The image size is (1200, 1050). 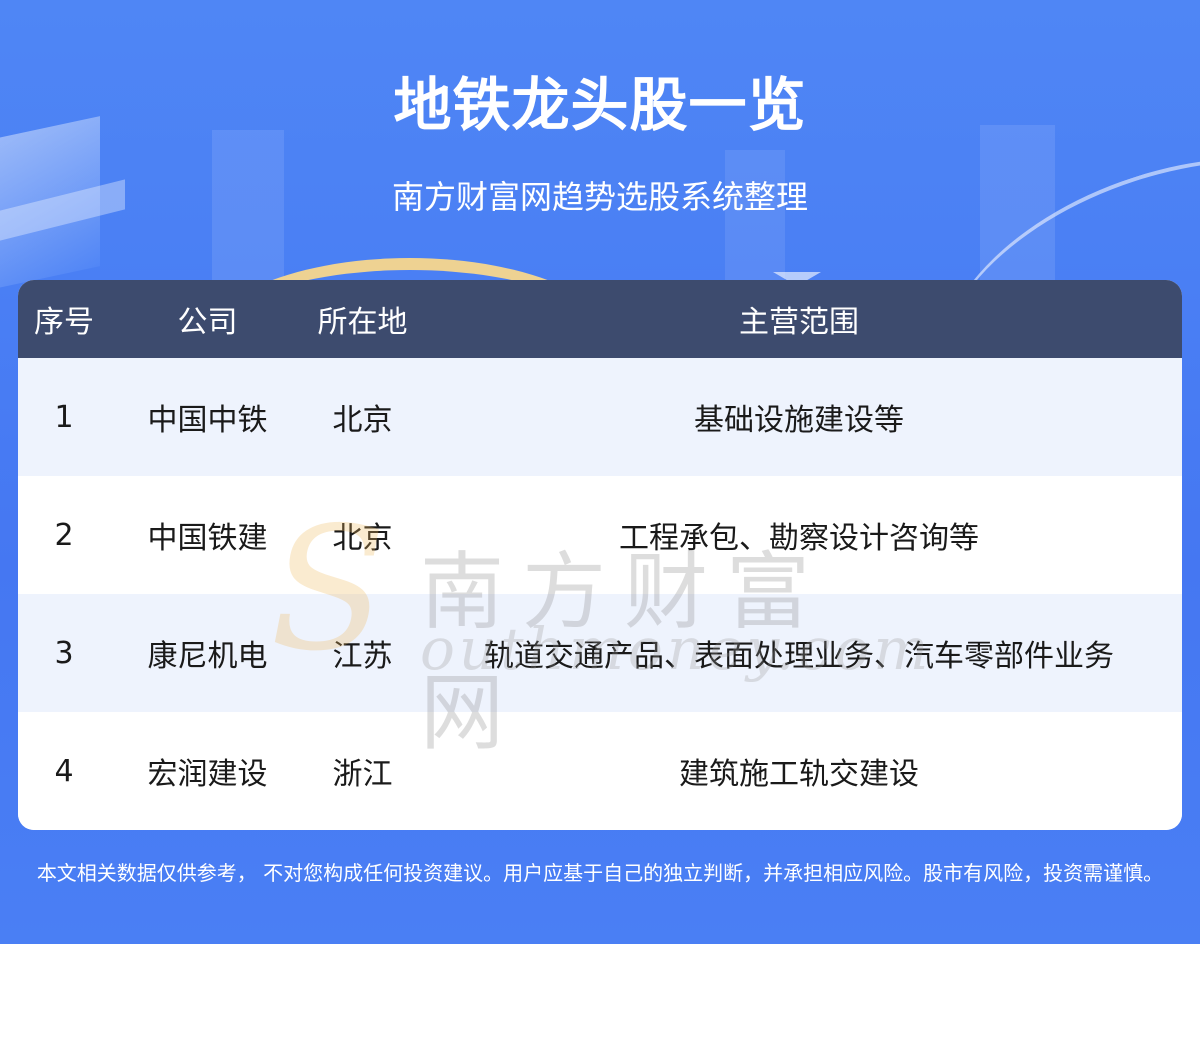 What do you see at coordinates (362, 656) in the screenshot?
I see `cell-location: 江苏` at bounding box center [362, 656].